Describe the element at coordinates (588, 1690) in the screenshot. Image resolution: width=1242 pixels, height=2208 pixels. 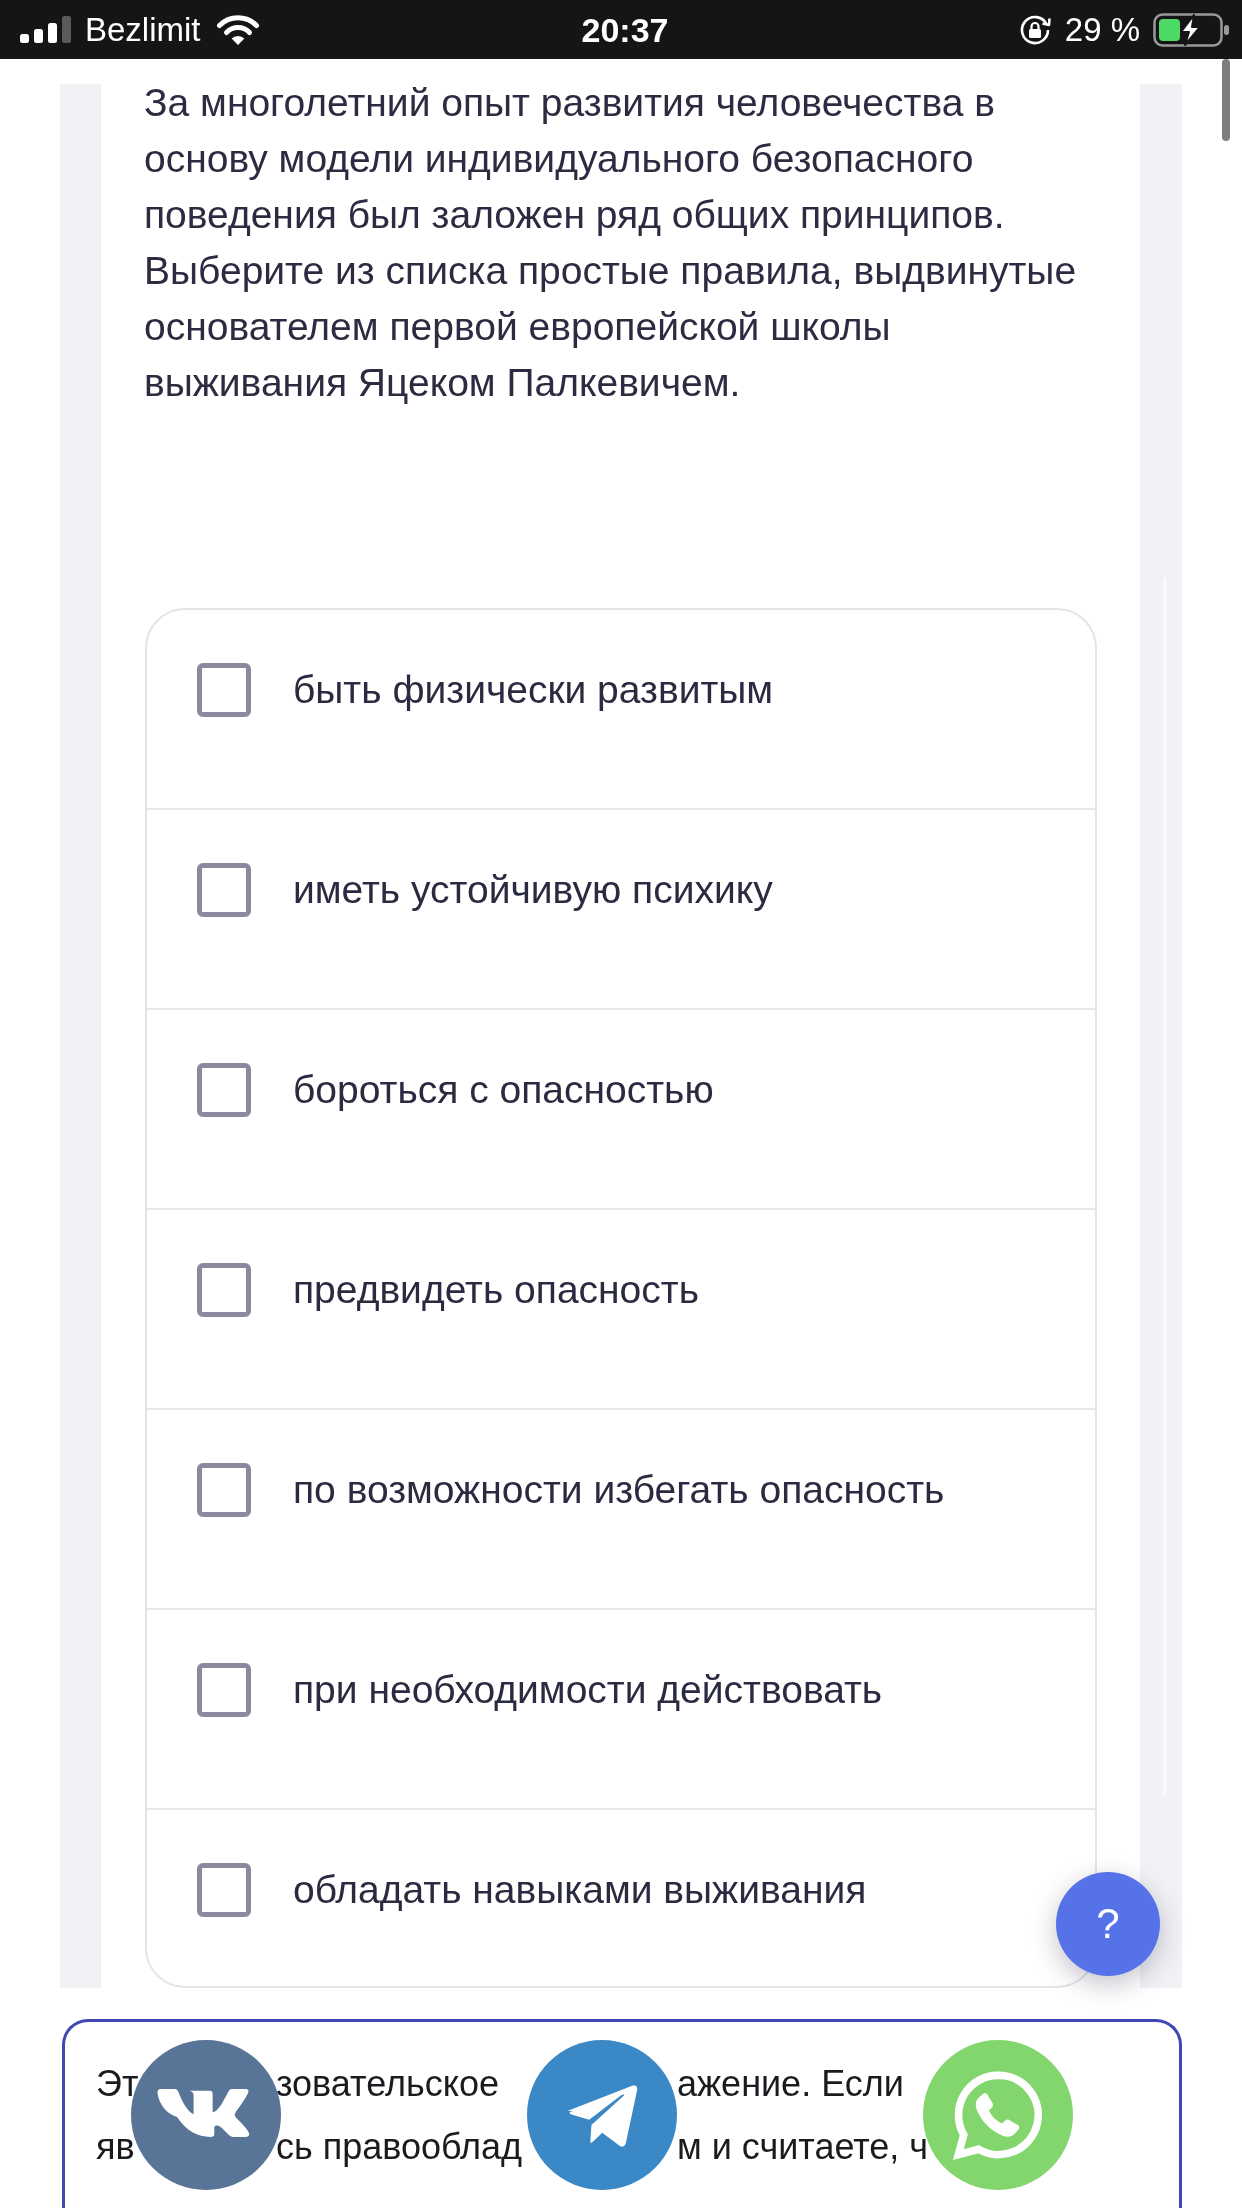
I see `option-label: при необходимости действовать` at that location.